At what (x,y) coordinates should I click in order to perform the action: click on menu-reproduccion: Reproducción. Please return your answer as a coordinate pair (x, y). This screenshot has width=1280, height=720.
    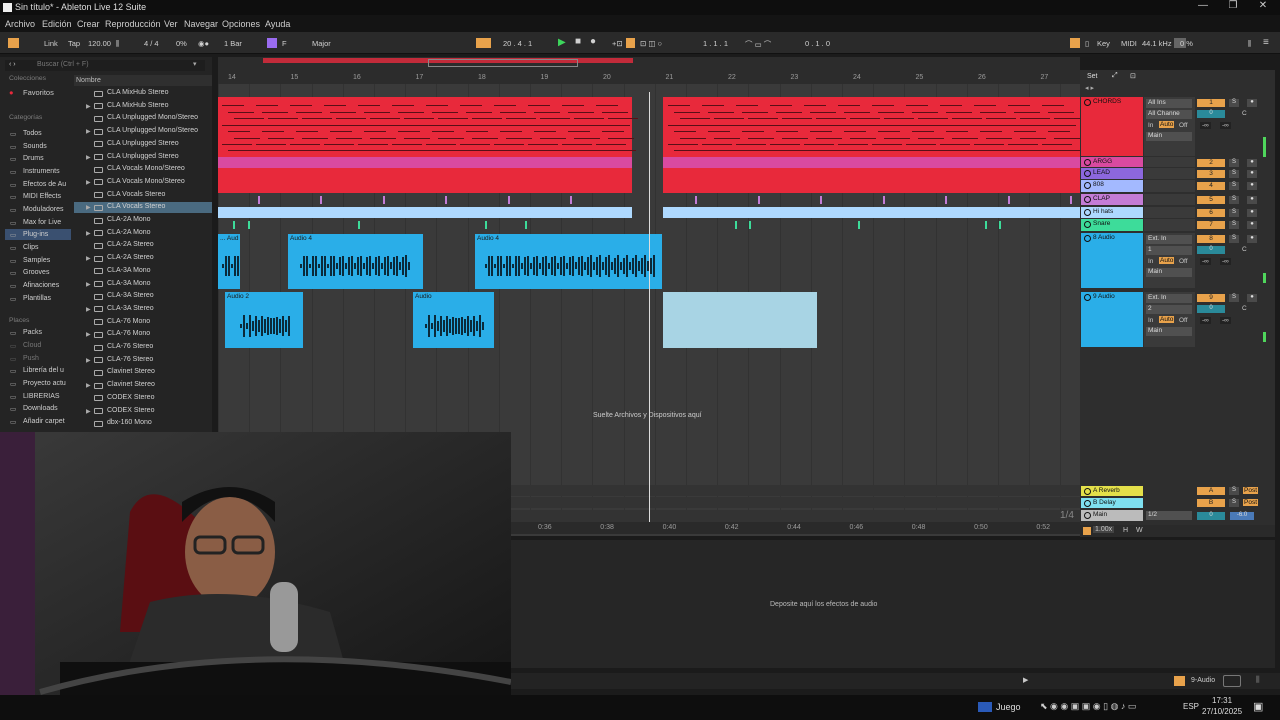
    Looking at the image, I should click on (133, 24).